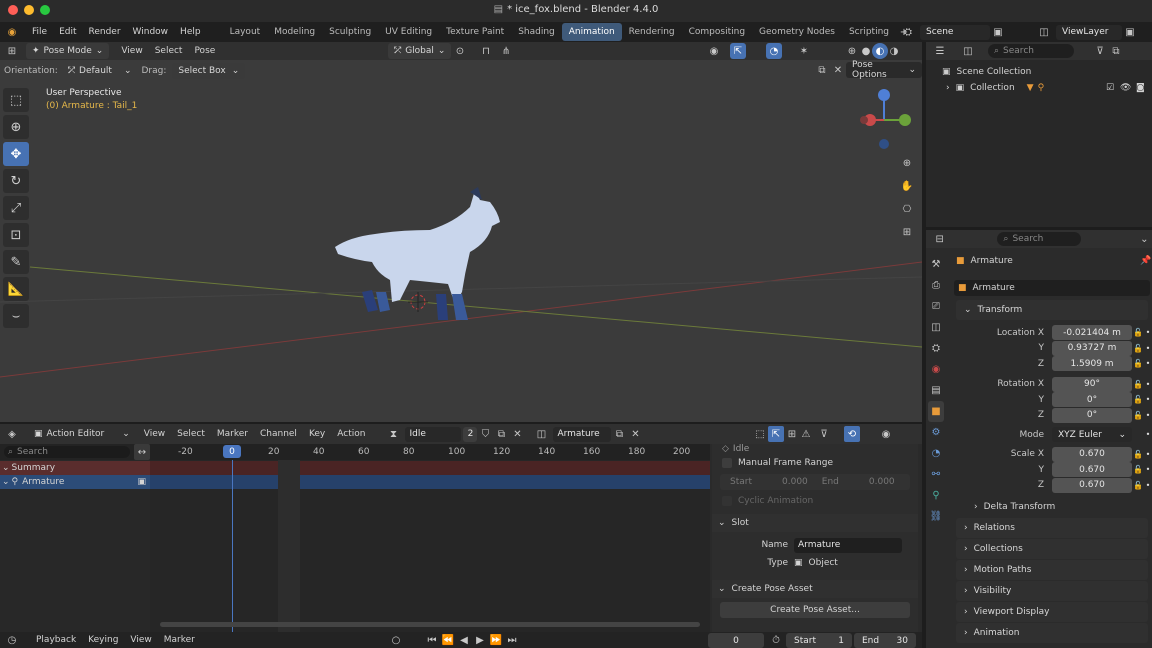 The image size is (1152, 648). Describe the element at coordinates (936, 516) in the screenshot. I see `constraints-tab-icon: ⛓` at that location.